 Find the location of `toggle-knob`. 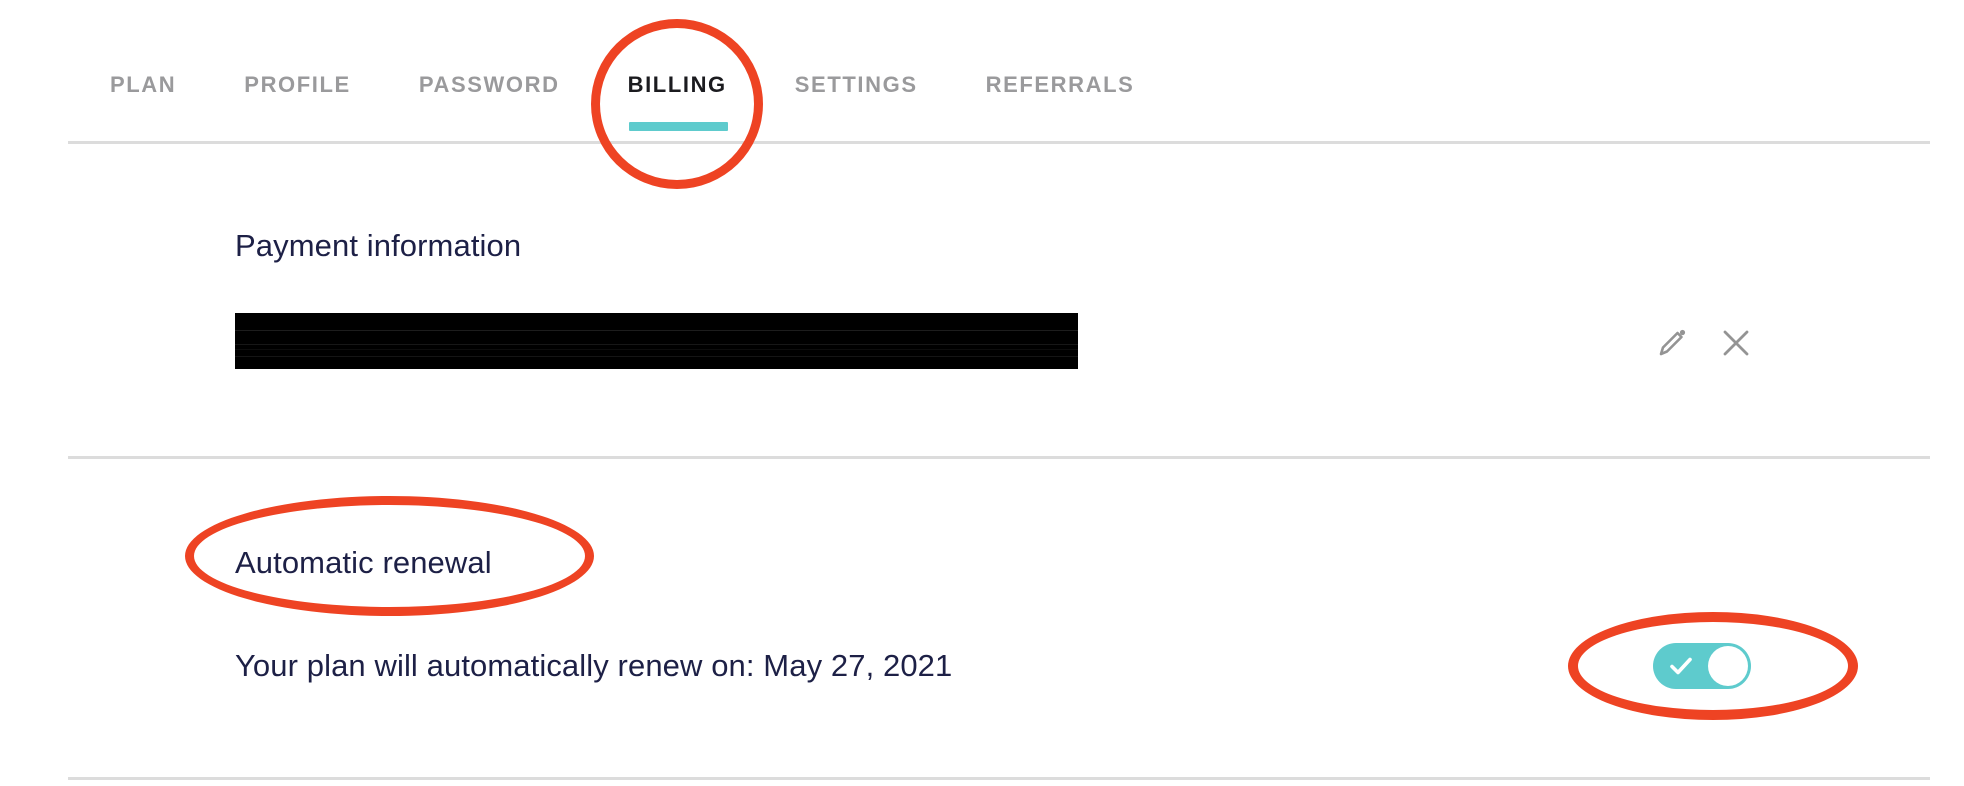

toggle-knob is located at coordinates (1728, 666).